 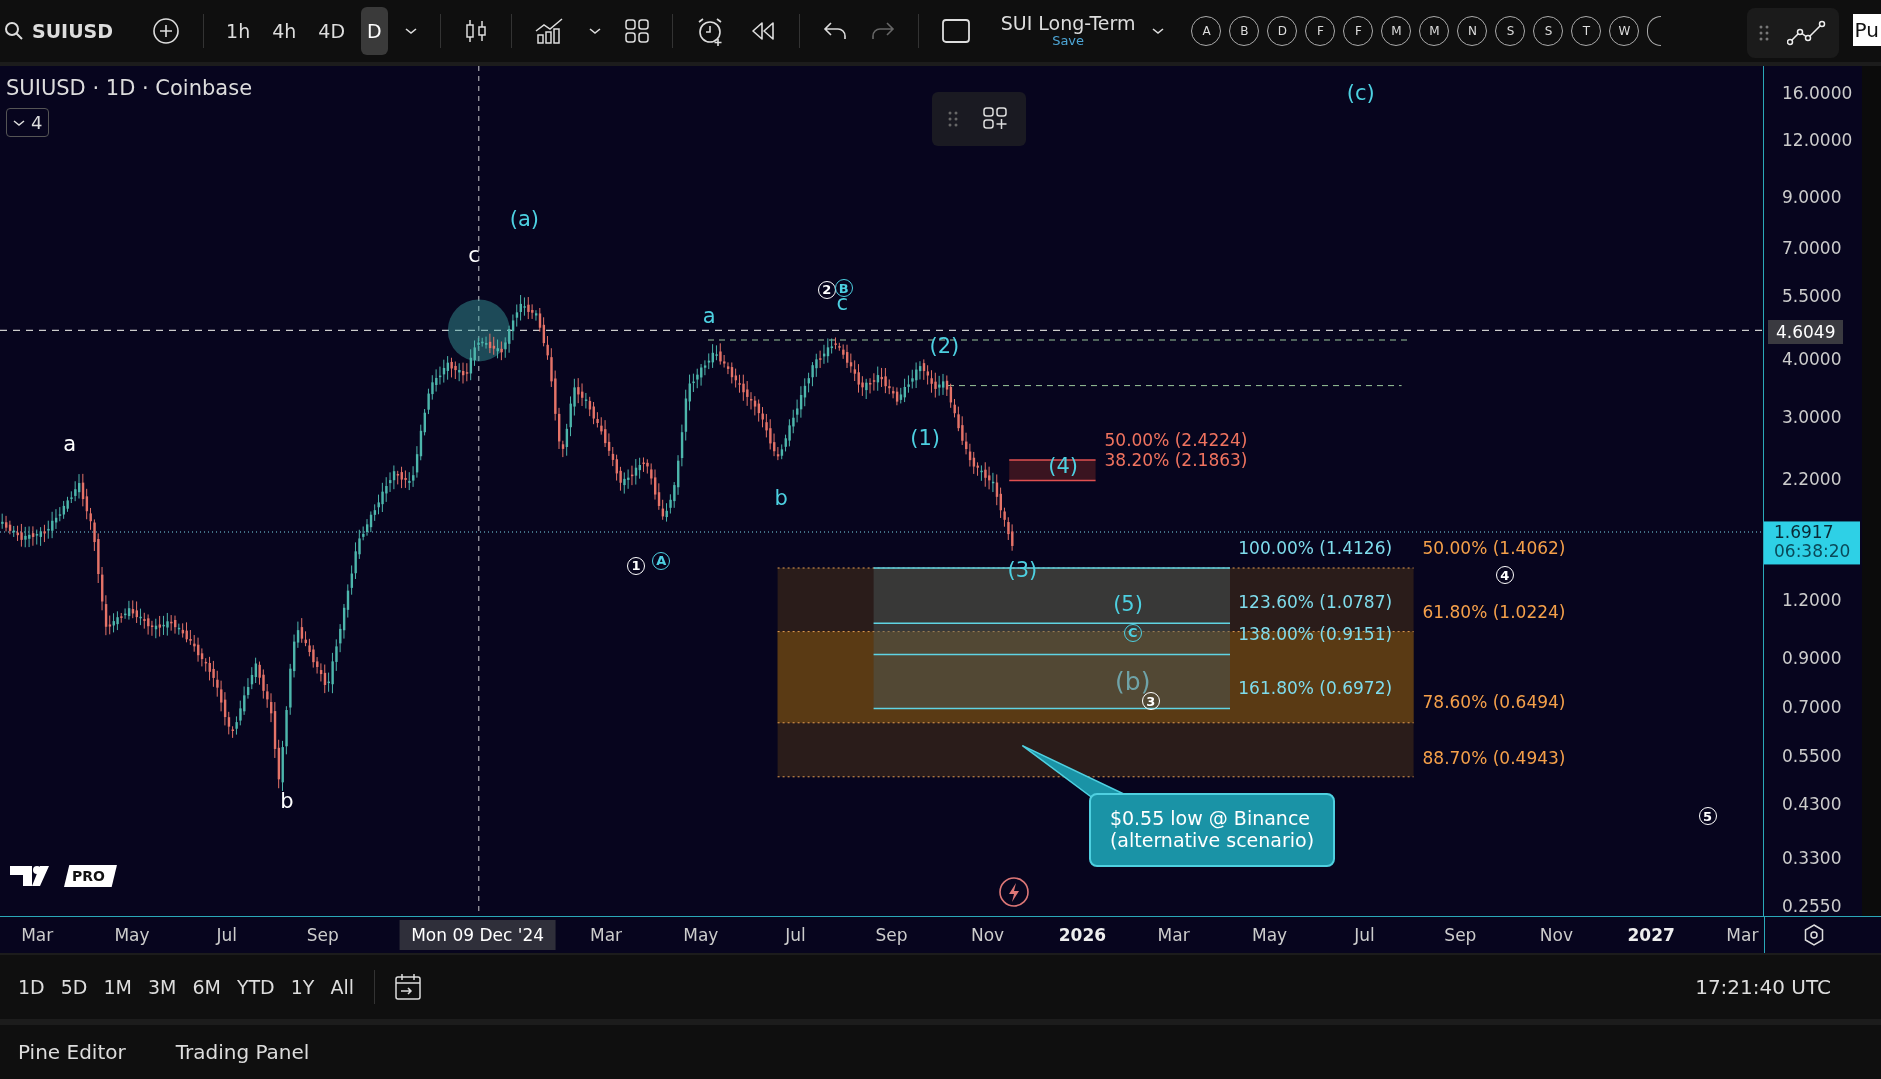 What do you see at coordinates (117, 987) in the screenshot?
I see `range-button: 1M` at bounding box center [117, 987].